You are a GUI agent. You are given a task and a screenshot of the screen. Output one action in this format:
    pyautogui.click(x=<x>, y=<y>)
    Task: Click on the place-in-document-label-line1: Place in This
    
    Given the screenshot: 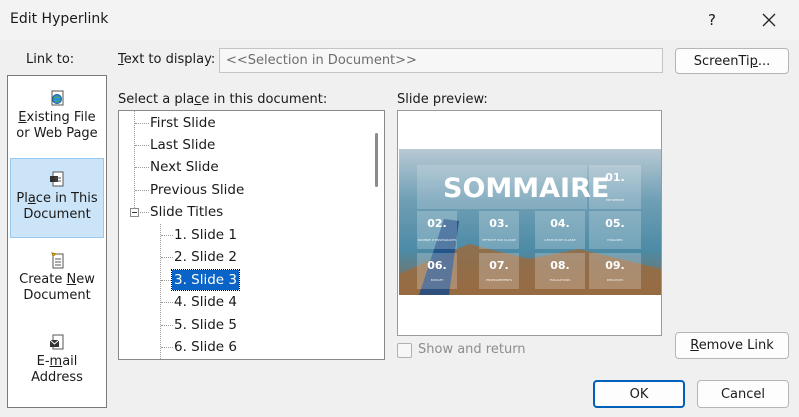 What is the action you would take?
    pyautogui.click(x=57, y=198)
    